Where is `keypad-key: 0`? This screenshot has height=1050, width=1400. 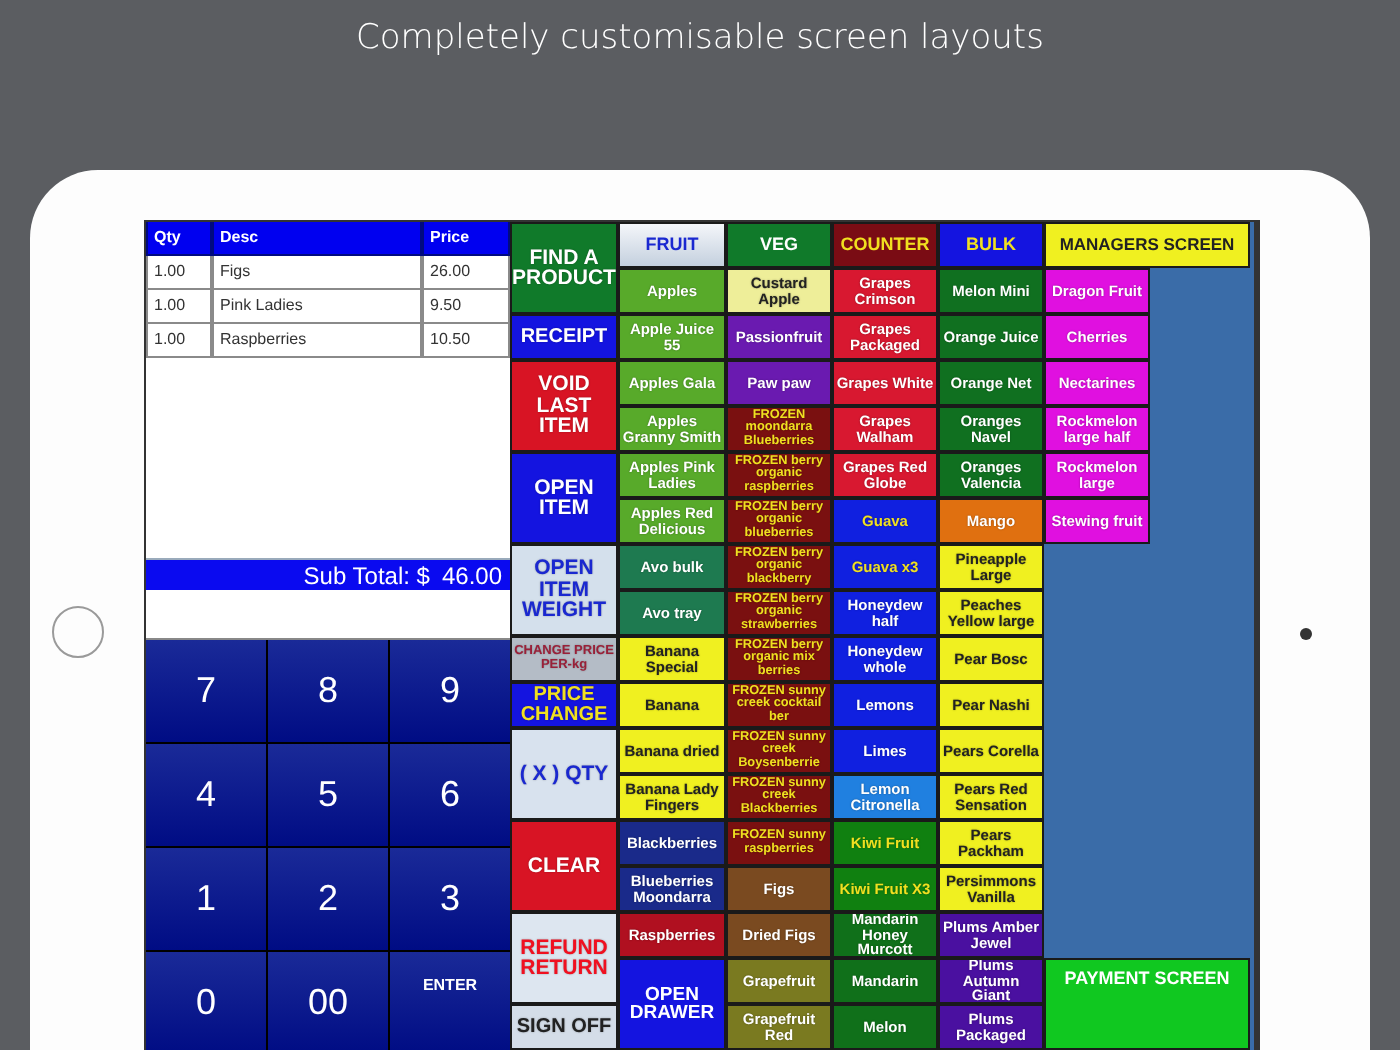
keypad-key: 0 is located at coordinates (206, 1001).